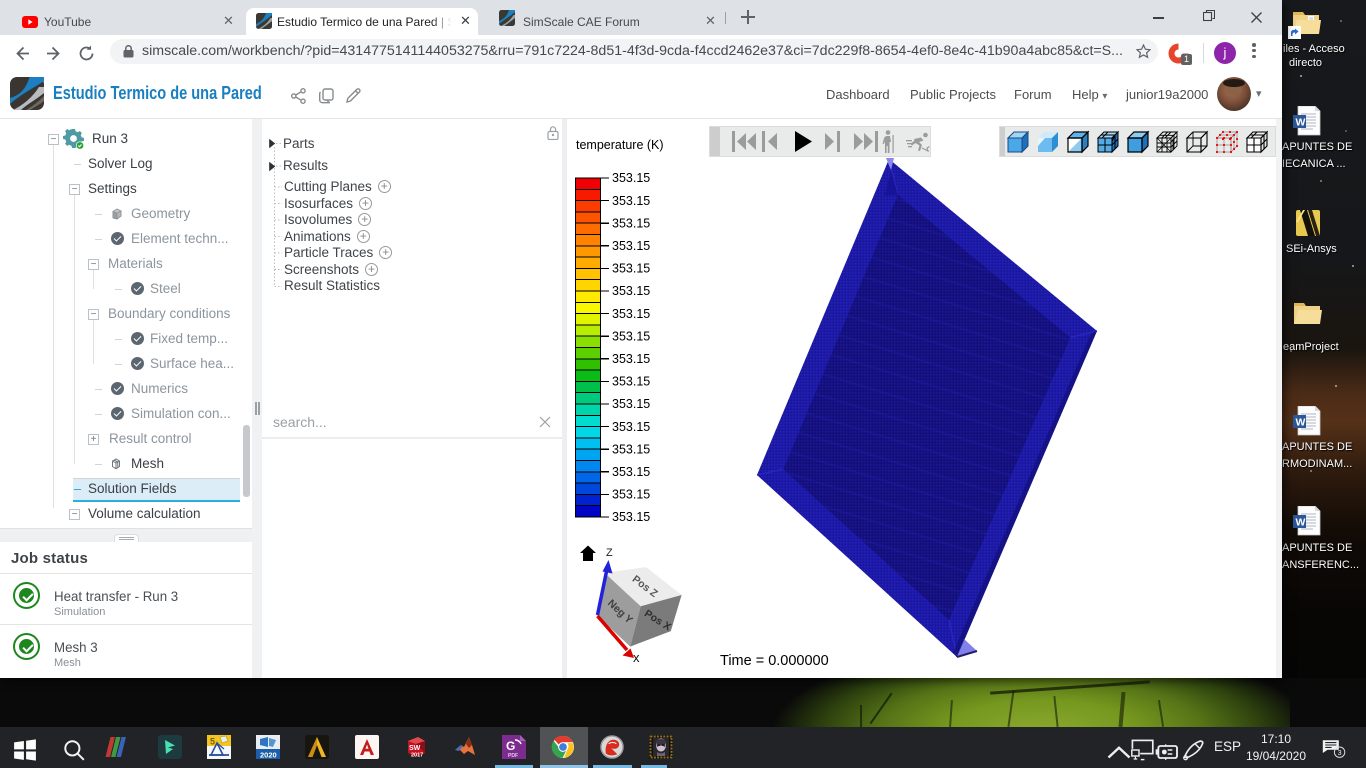  Describe the element at coordinates (513, 756) in the screenshot. I see `svg-text: PDF` at that location.